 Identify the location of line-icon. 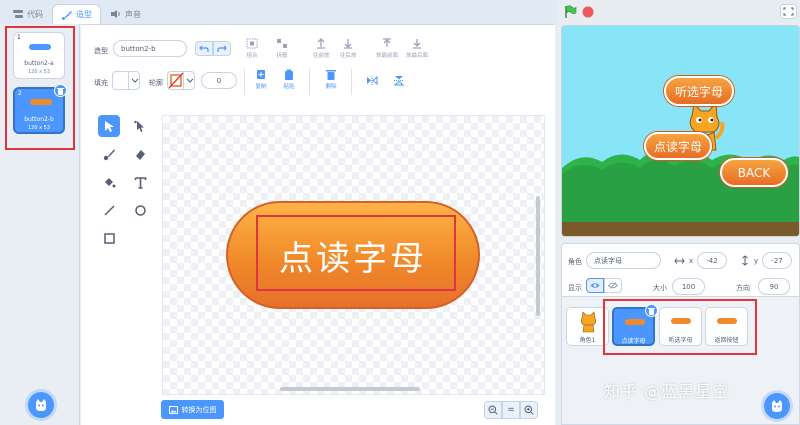
(109, 210).